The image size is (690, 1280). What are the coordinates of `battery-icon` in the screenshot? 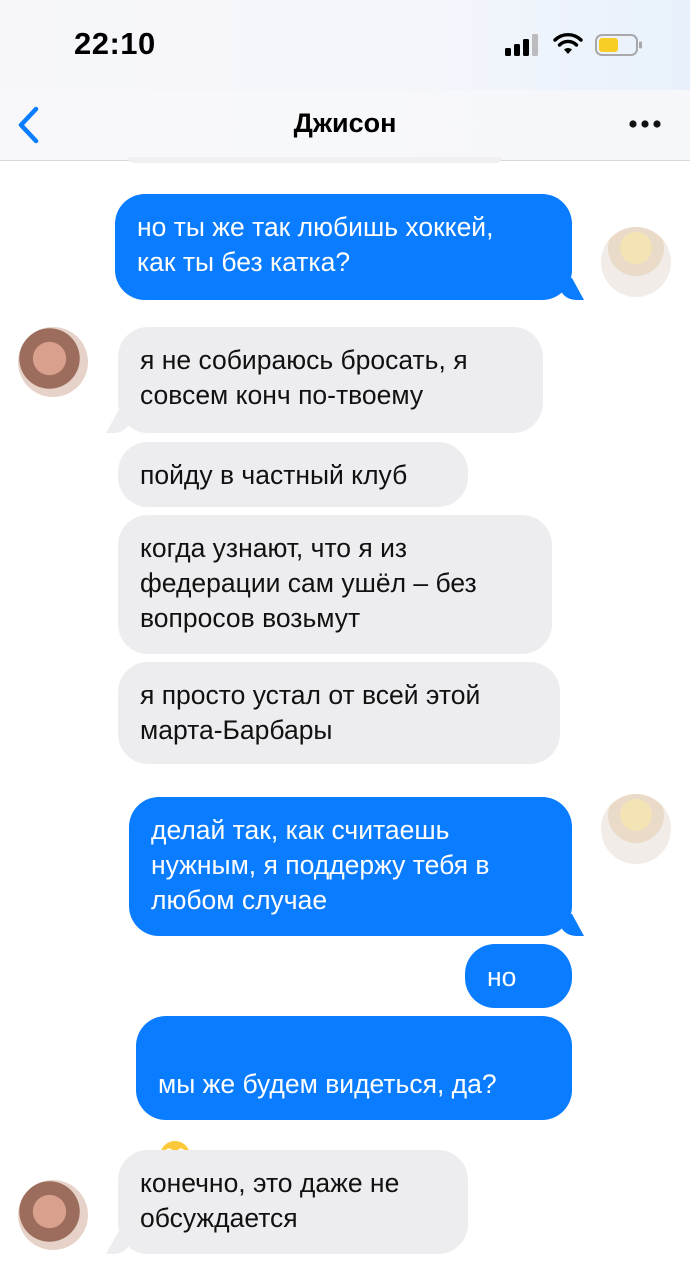 It's located at (618, 45).